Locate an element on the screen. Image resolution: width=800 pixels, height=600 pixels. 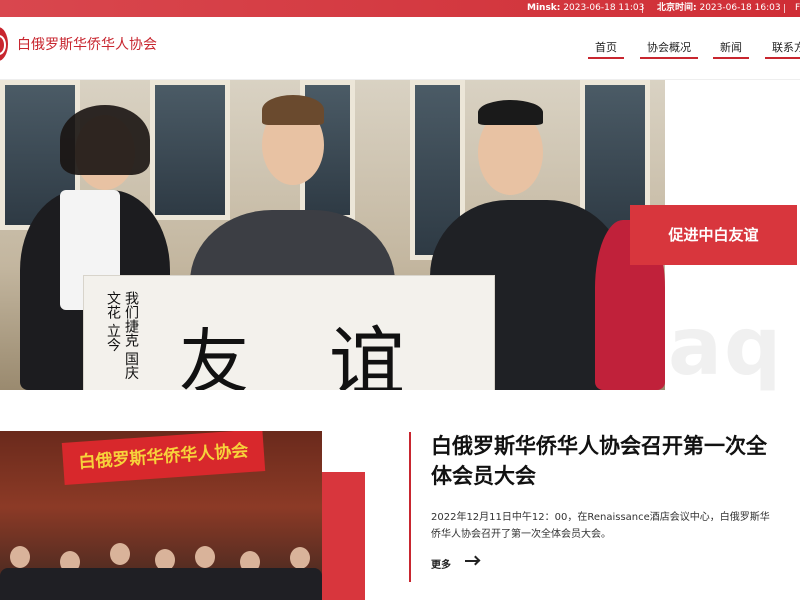
minsk-clock: Minsk: 2023-06-18 11:03 is located at coordinates (585, 8).